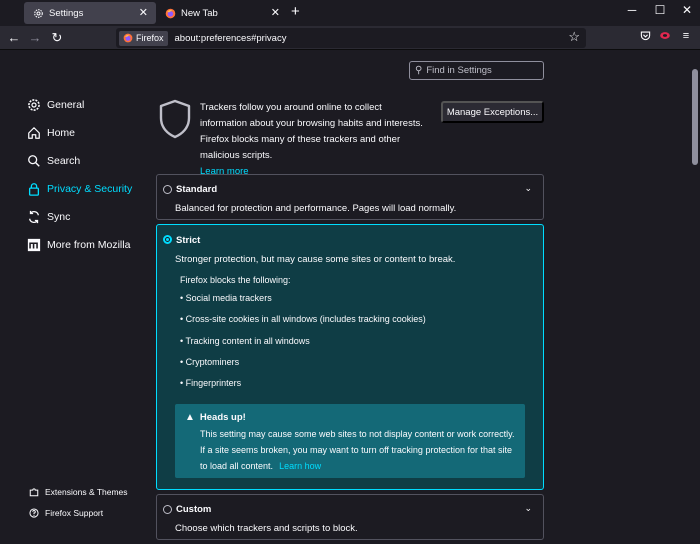  Describe the element at coordinates (211, 383) in the screenshot. I see `list-item: • Fingerprinters` at that location.